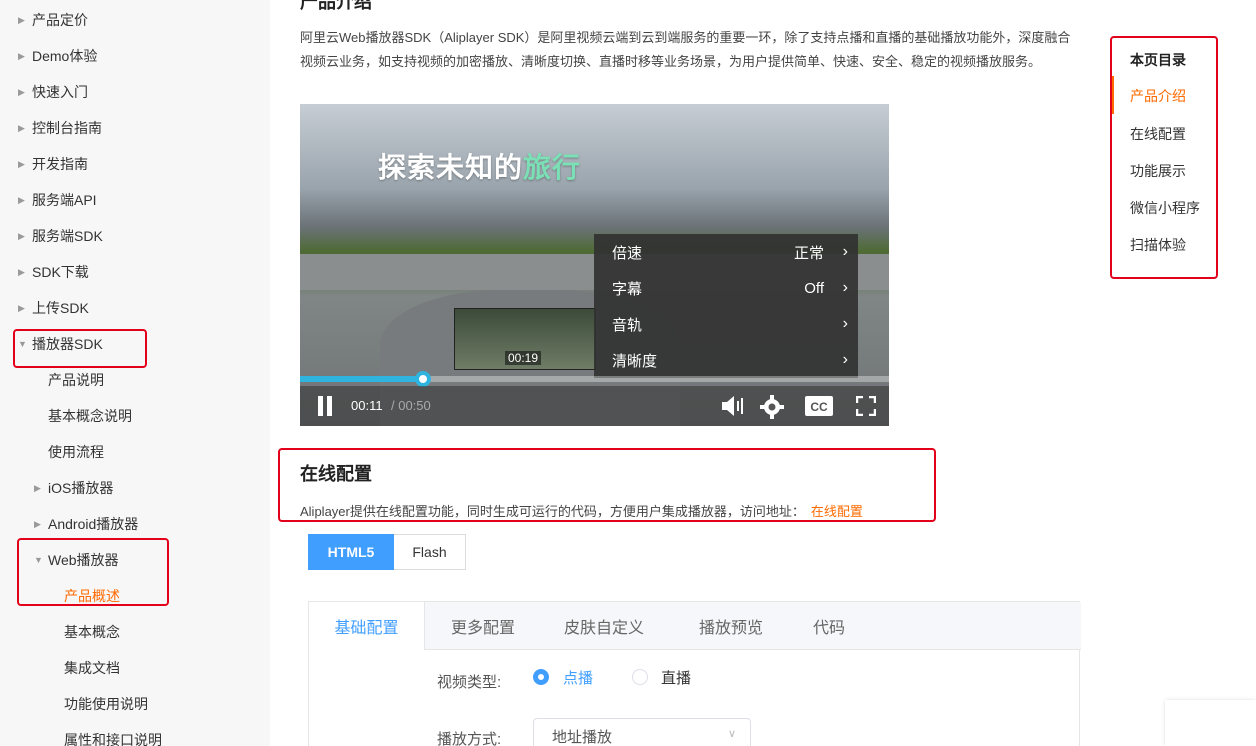 The image size is (1256, 746). I want to click on settings-icon, so click(772, 409).